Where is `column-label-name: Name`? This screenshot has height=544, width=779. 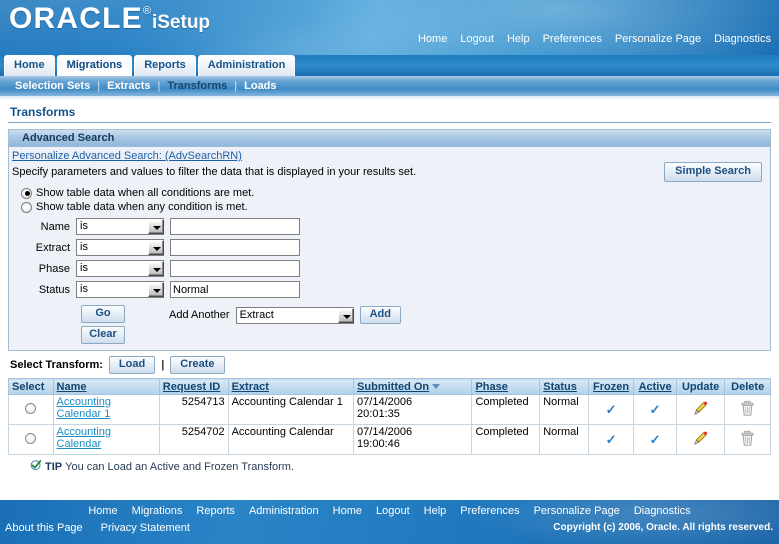
column-label-name: Name is located at coordinates (72, 387).